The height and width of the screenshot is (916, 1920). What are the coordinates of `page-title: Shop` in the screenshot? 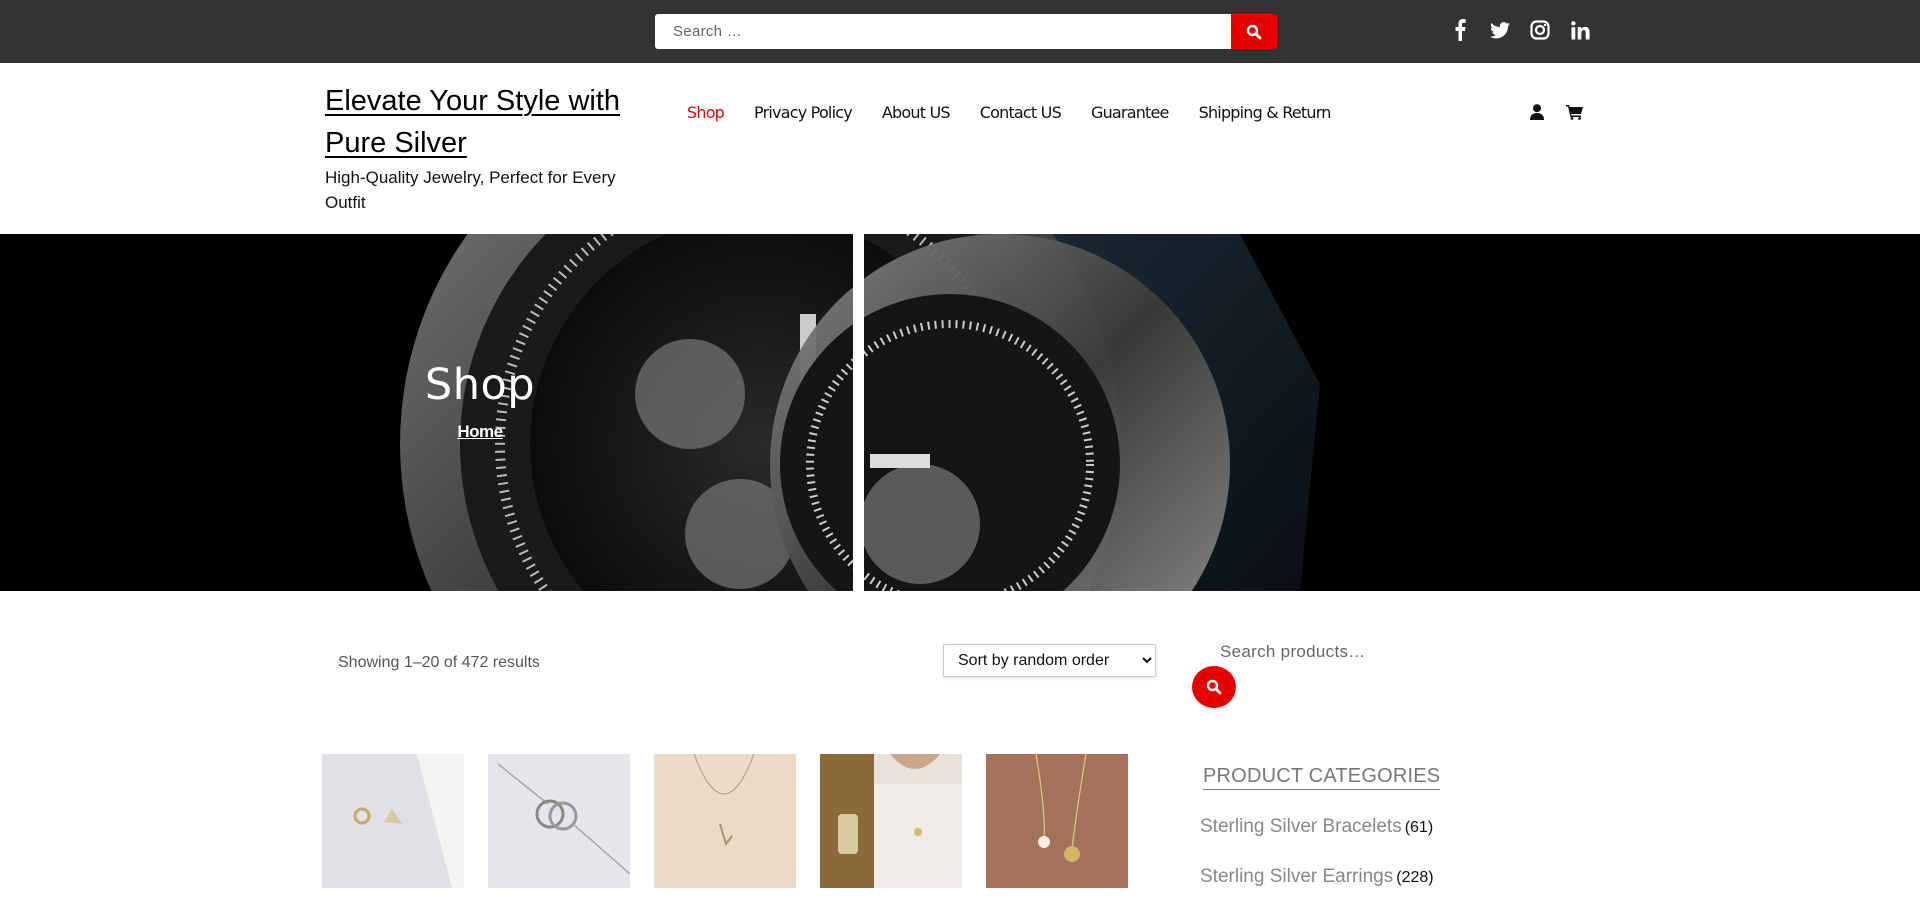 It's located at (480, 385).